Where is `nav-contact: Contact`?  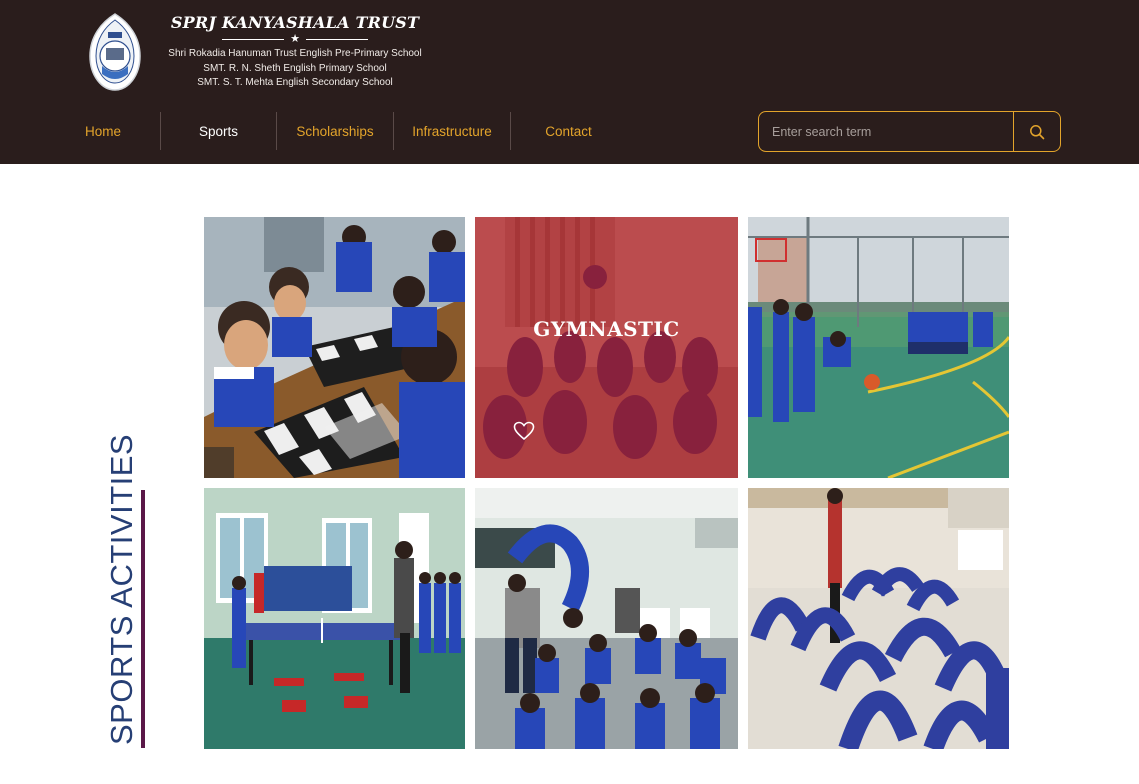 nav-contact: Contact is located at coordinates (568, 131).